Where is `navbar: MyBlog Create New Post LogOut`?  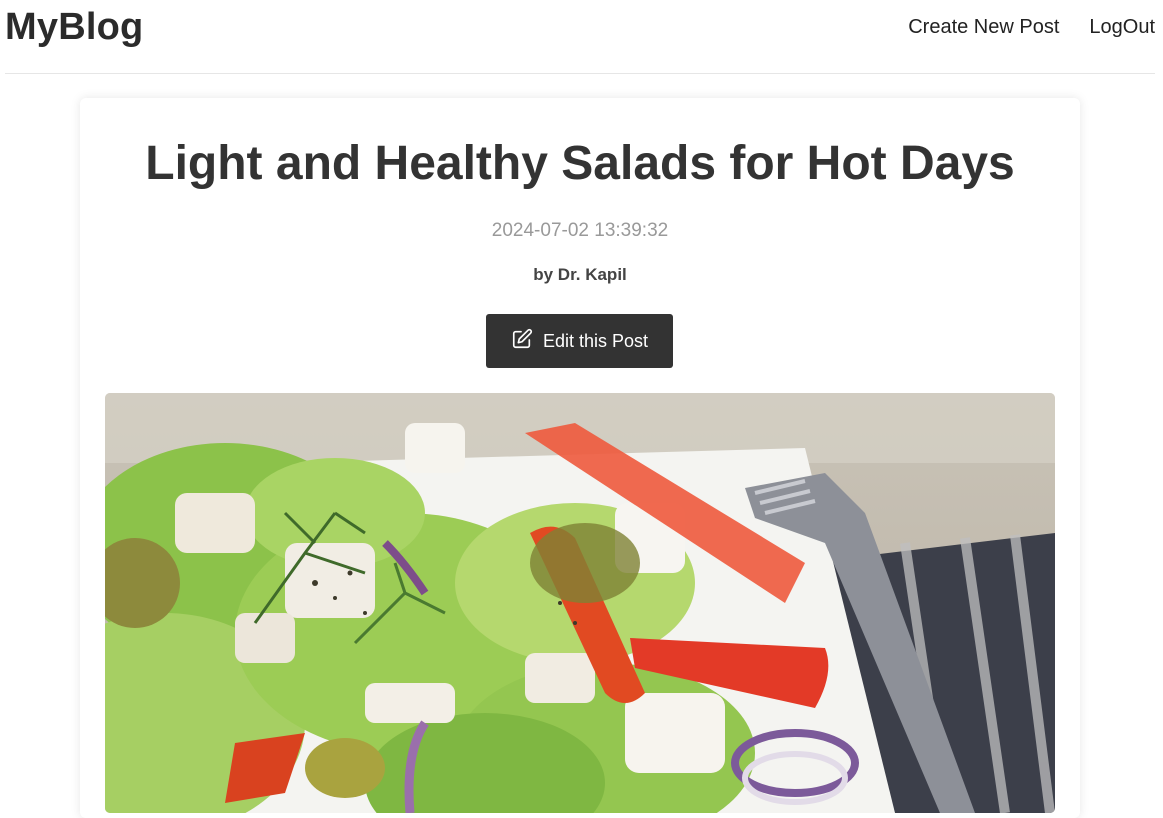 navbar: MyBlog Create New Post LogOut is located at coordinates (580, 37).